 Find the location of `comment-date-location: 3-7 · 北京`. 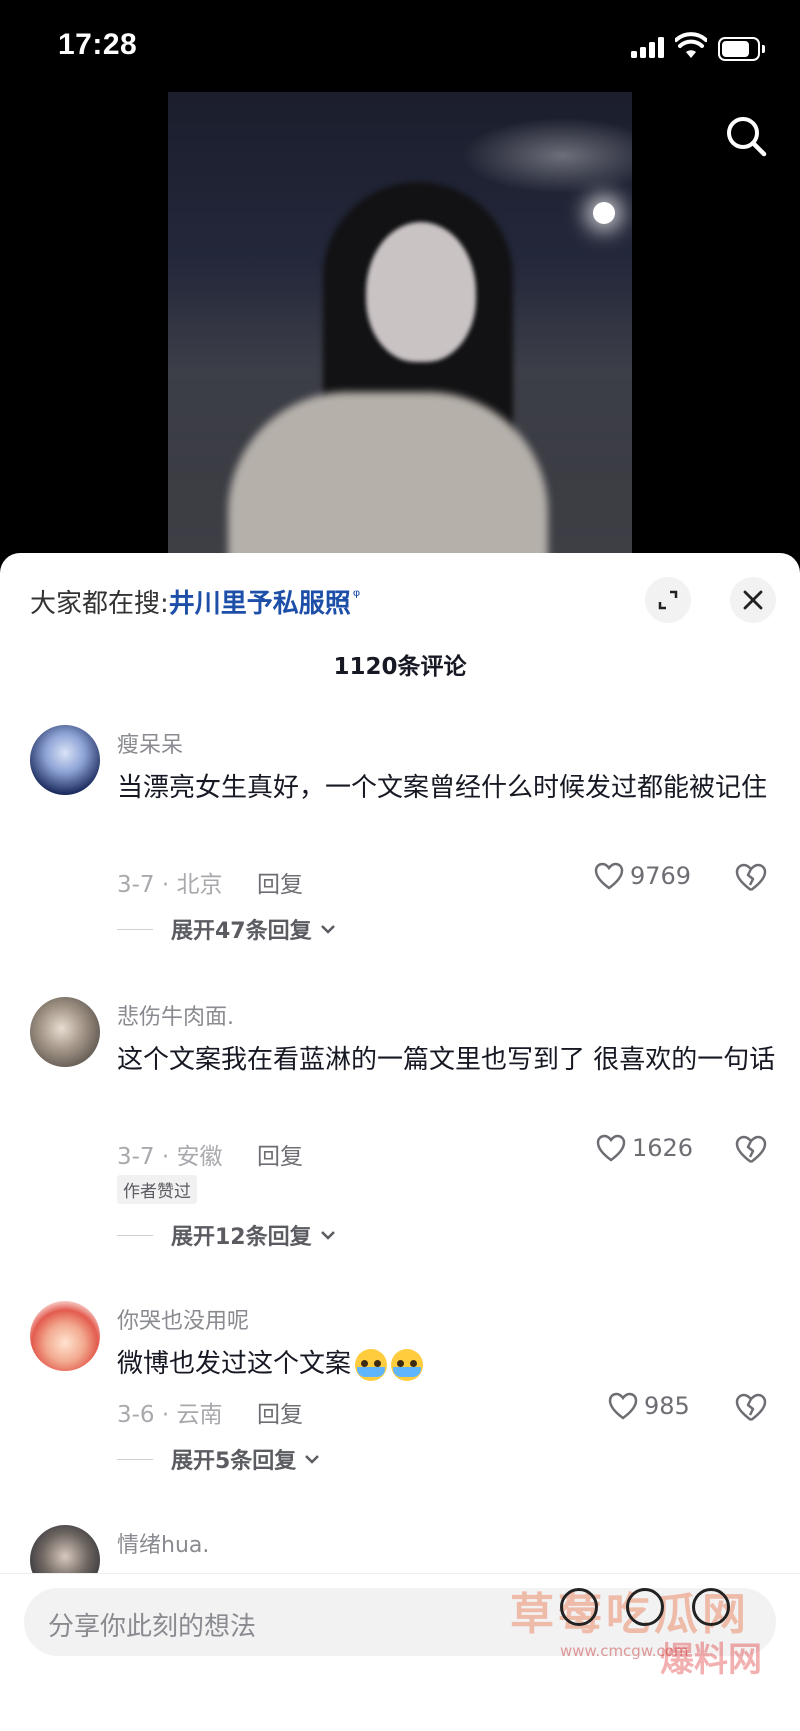

comment-date-location: 3-7 · 北京 is located at coordinates (170, 885).